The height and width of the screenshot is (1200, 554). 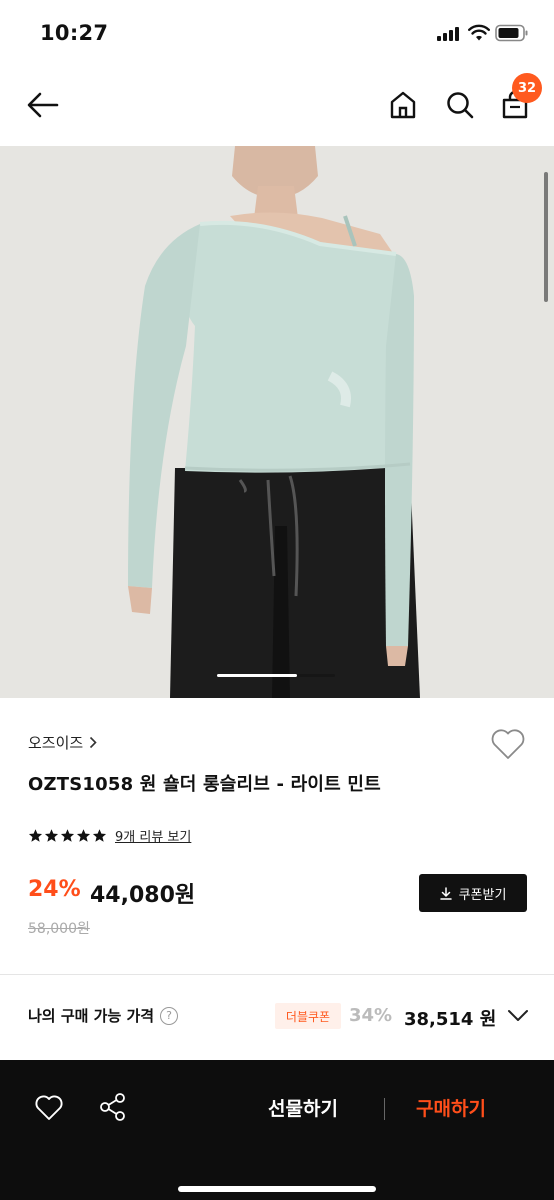 I want to click on help-question-icon: ?, so click(x=169, y=1015).